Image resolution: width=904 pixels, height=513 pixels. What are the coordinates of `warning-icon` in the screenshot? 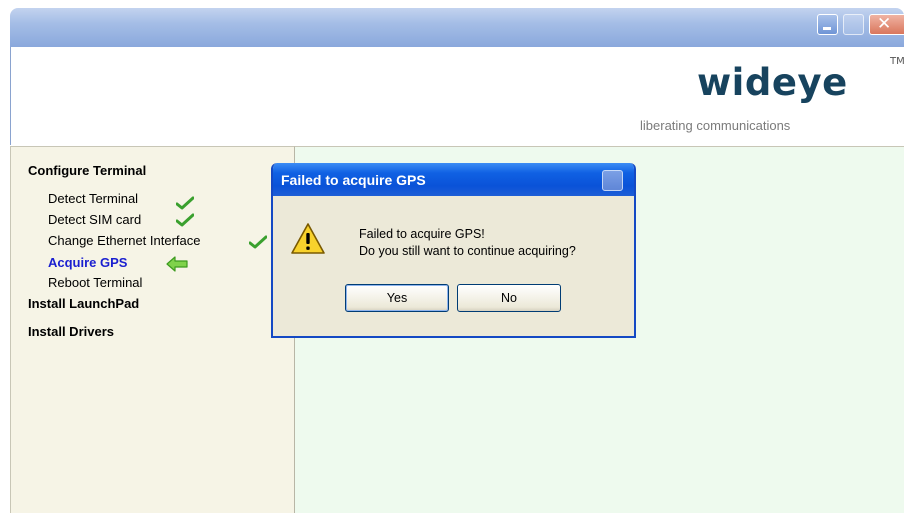 It's located at (308, 238).